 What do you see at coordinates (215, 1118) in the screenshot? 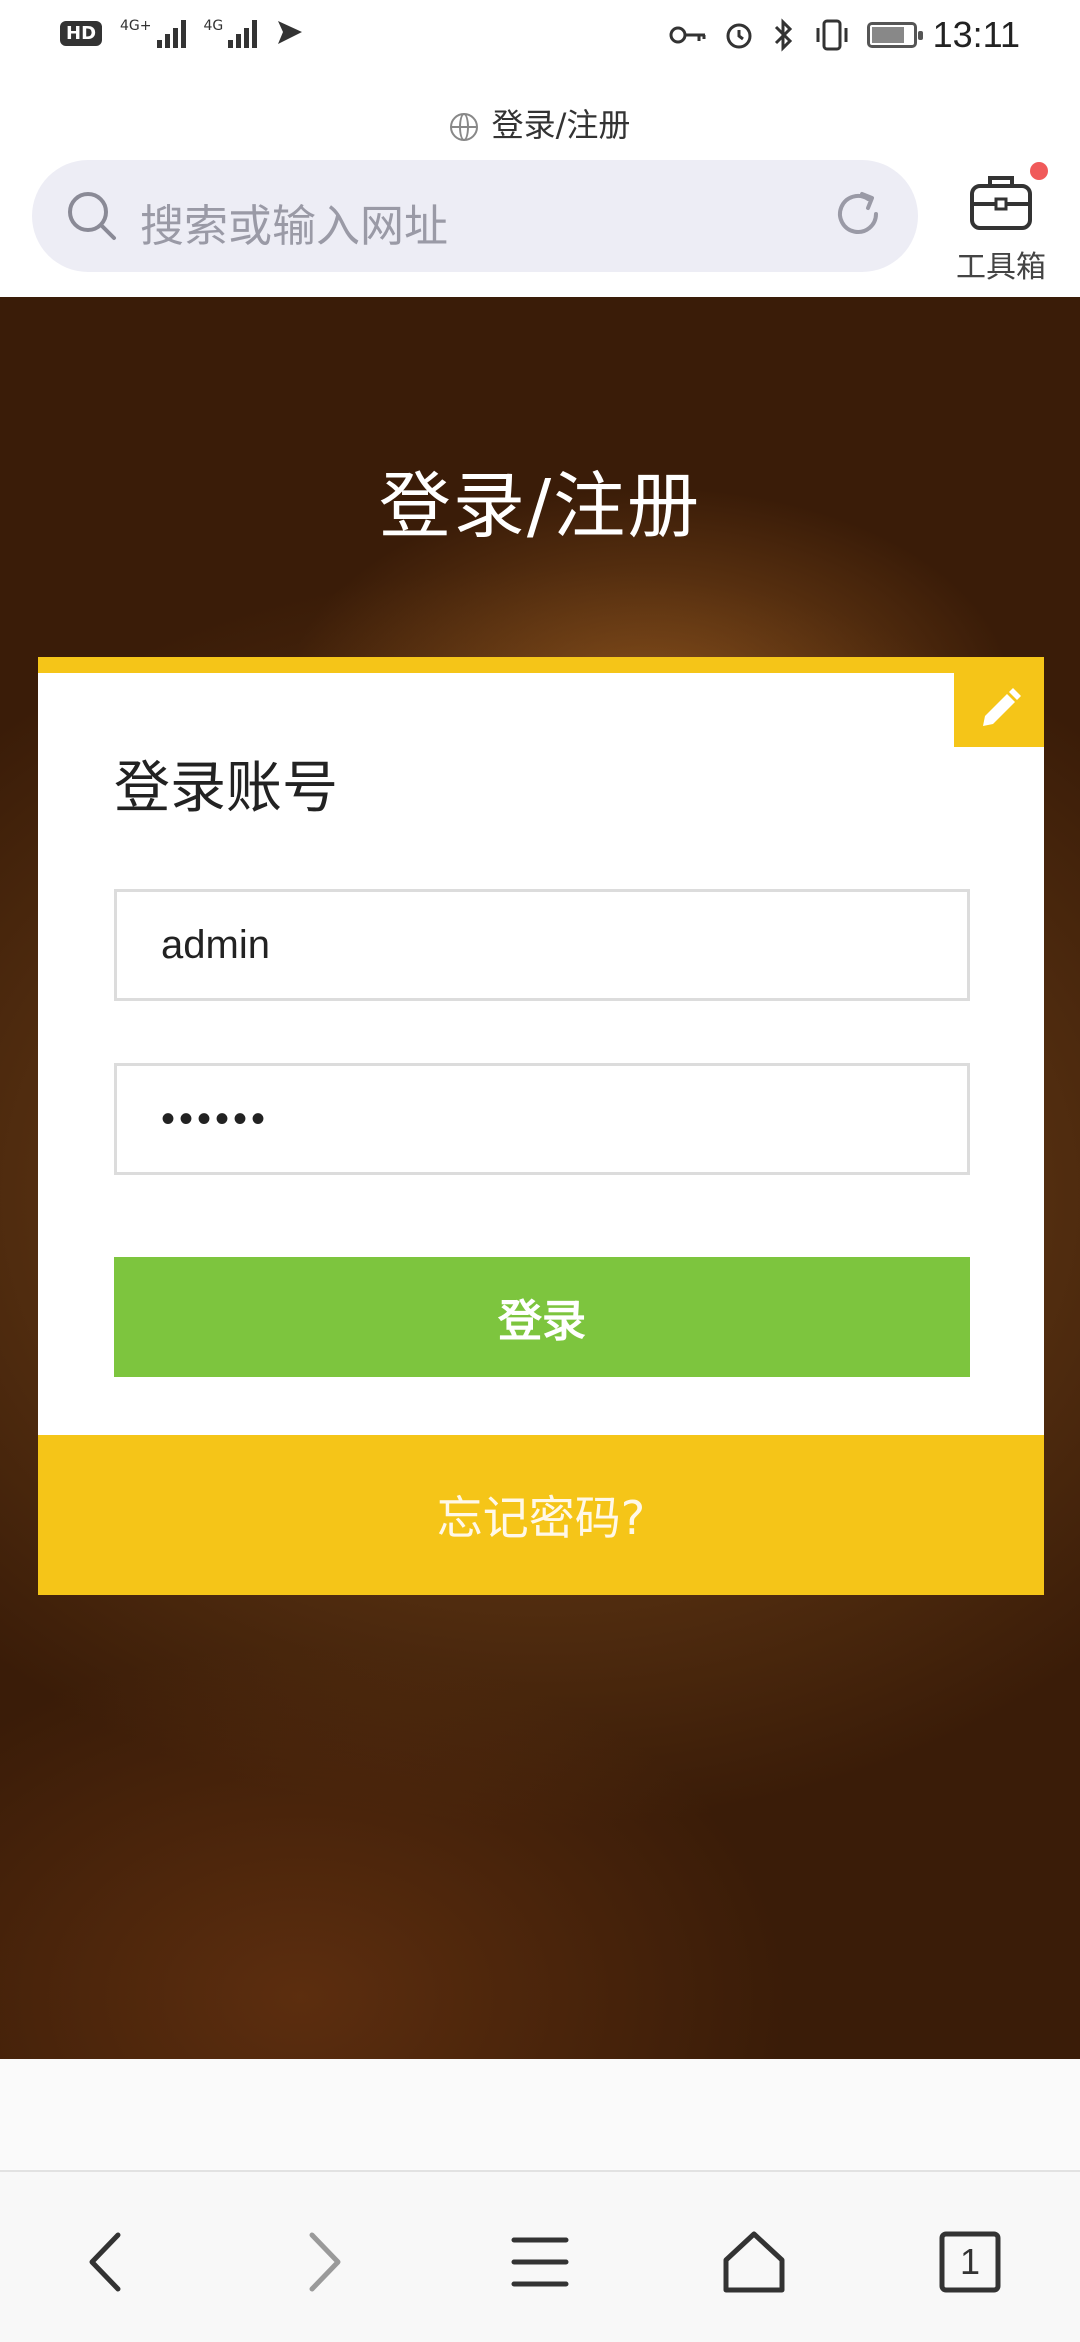
I see `password-value: ••••••` at bounding box center [215, 1118].